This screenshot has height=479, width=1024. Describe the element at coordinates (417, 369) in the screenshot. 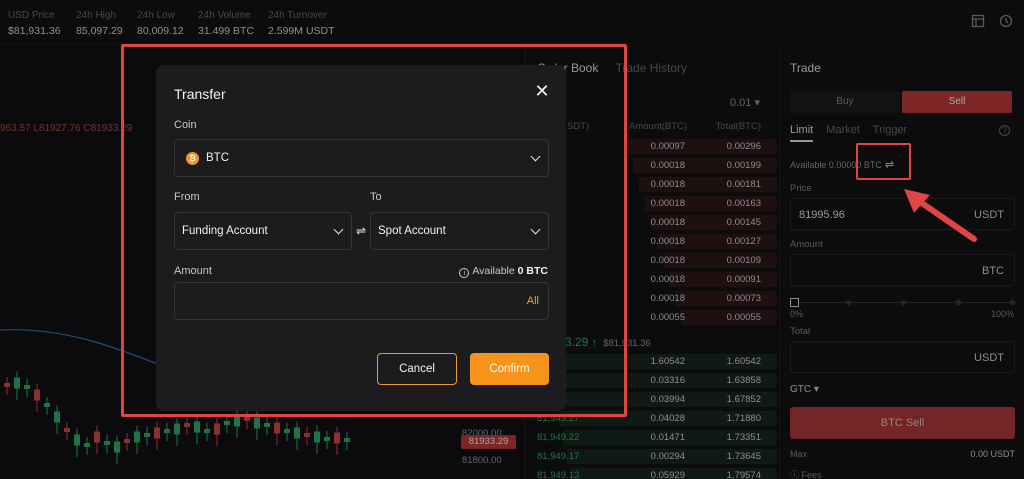

I see `cancel-button: Cancel` at that location.